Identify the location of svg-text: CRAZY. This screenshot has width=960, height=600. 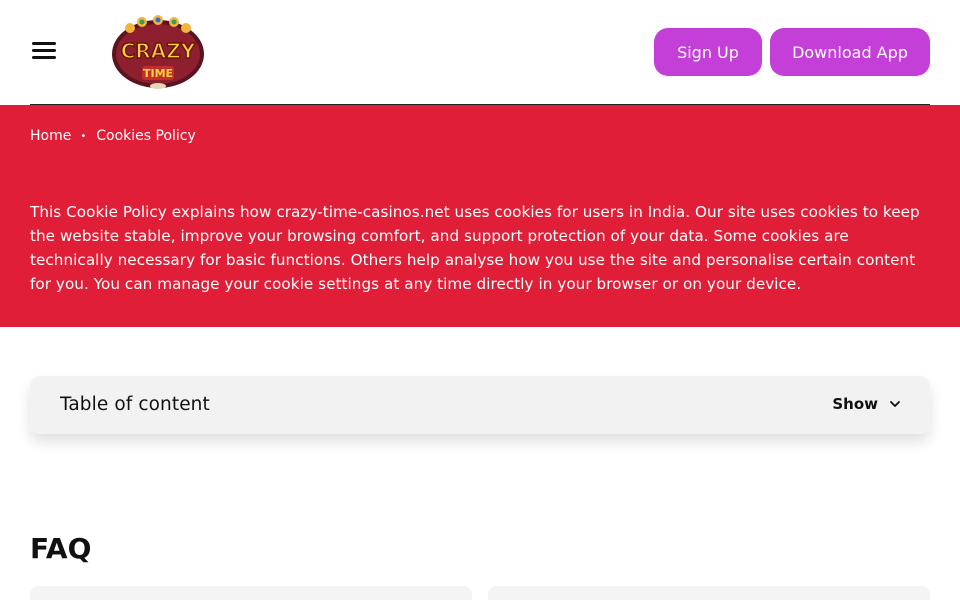
(158, 51).